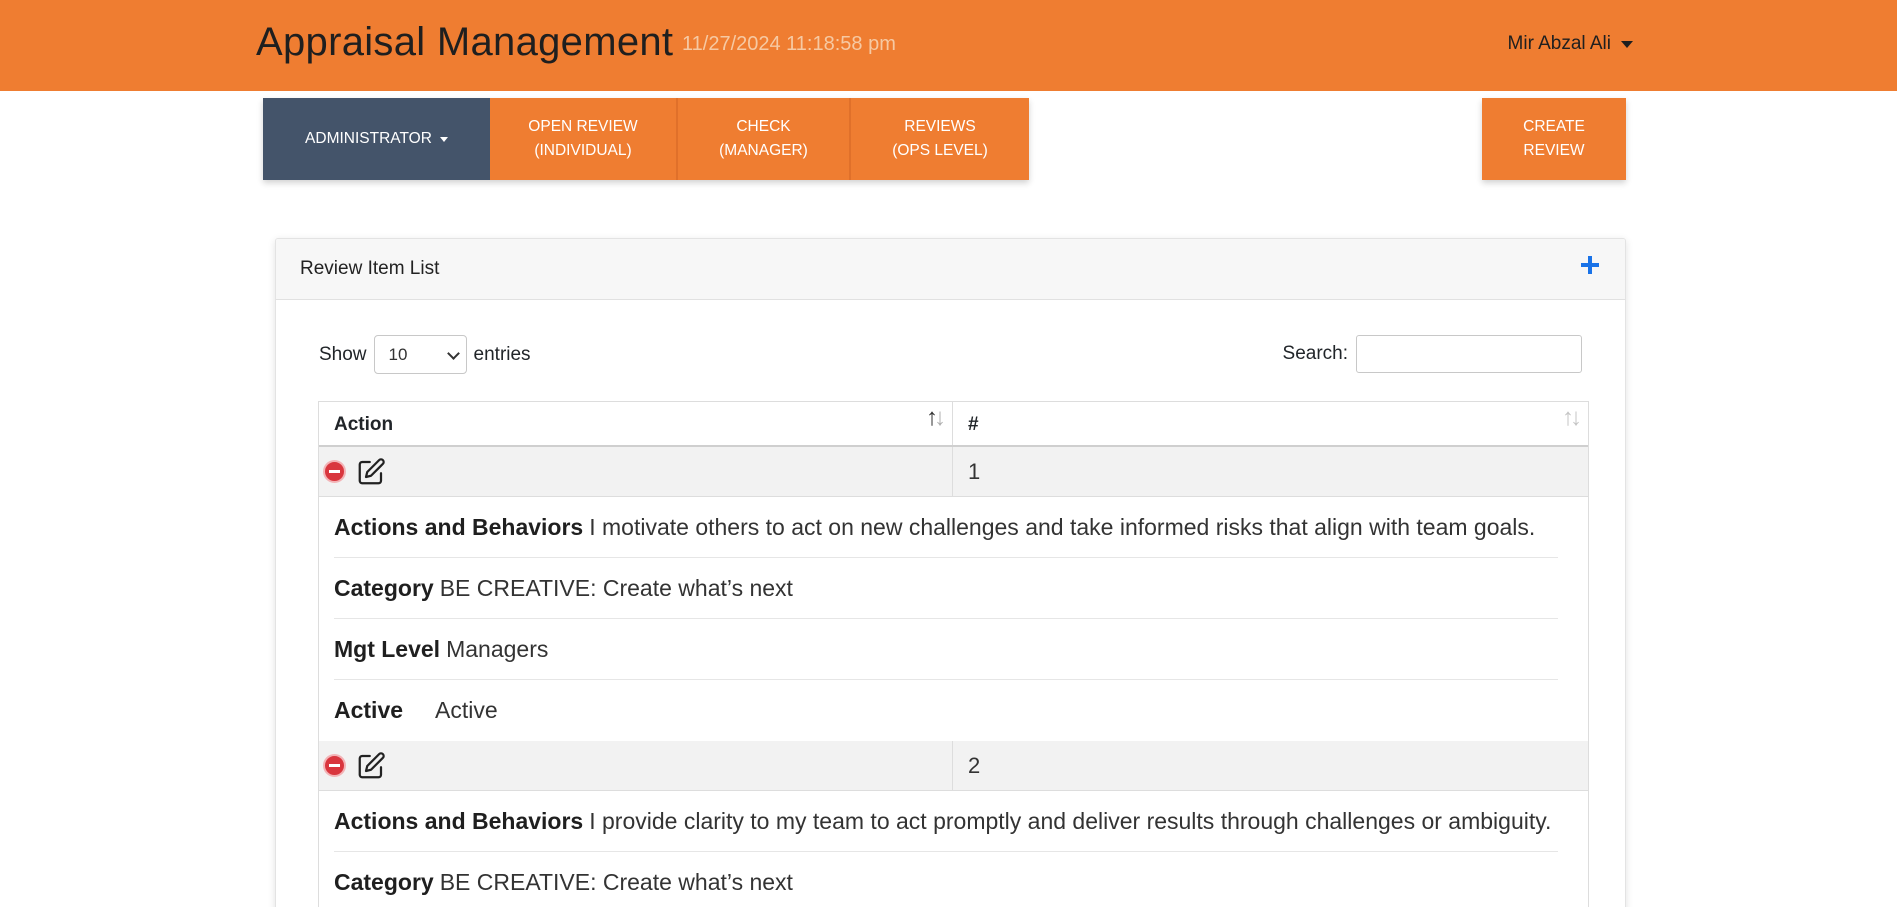 The width and height of the screenshot is (1897, 907). What do you see at coordinates (398, 354) in the screenshot?
I see `entries-select-value: 10` at bounding box center [398, 354].